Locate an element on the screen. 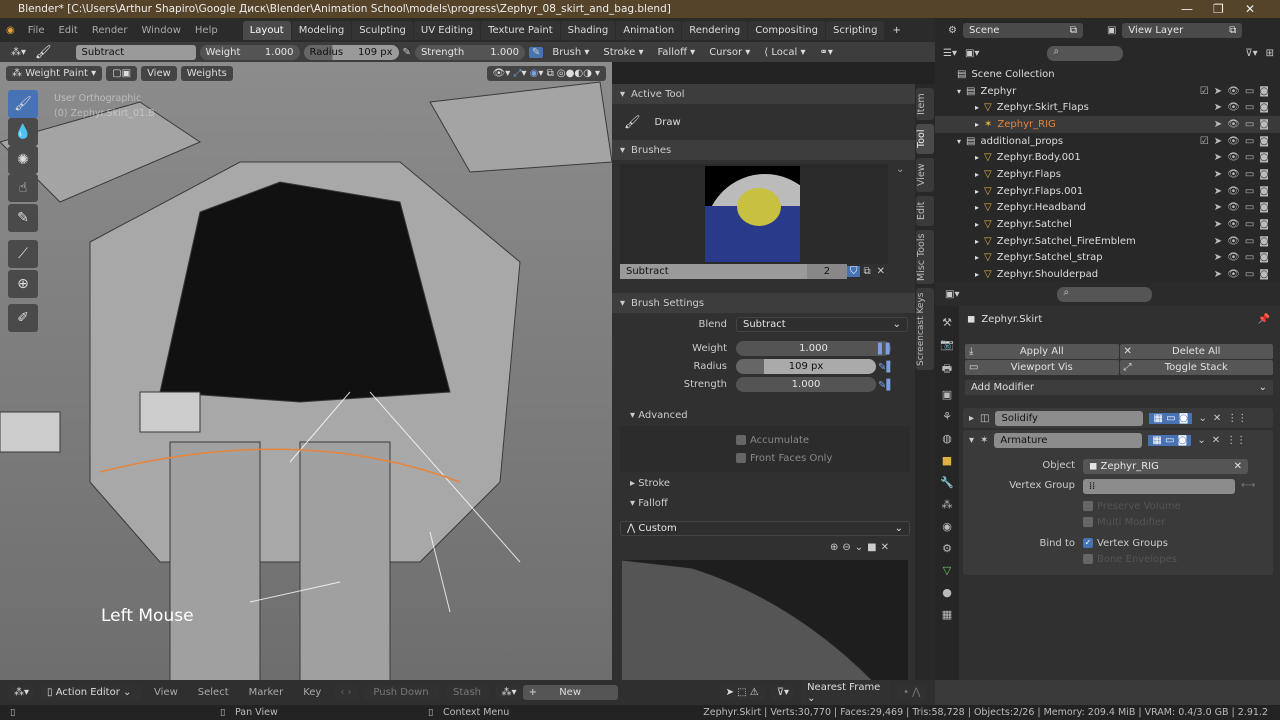  active-tool-header: ▾ Active Tool is located at coordinates (763, 94).